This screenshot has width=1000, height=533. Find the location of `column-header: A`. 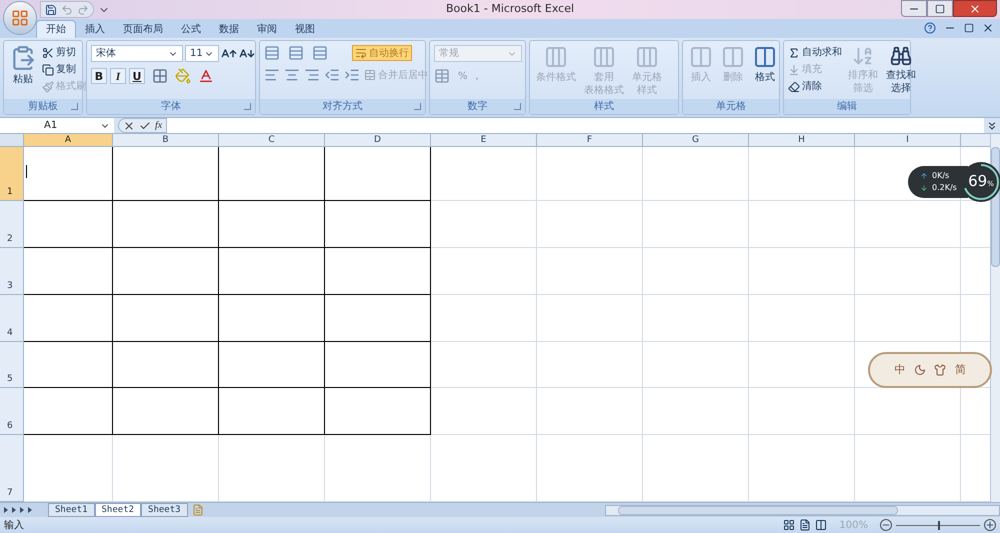

column-header: A is located at coordinates (68, 140).